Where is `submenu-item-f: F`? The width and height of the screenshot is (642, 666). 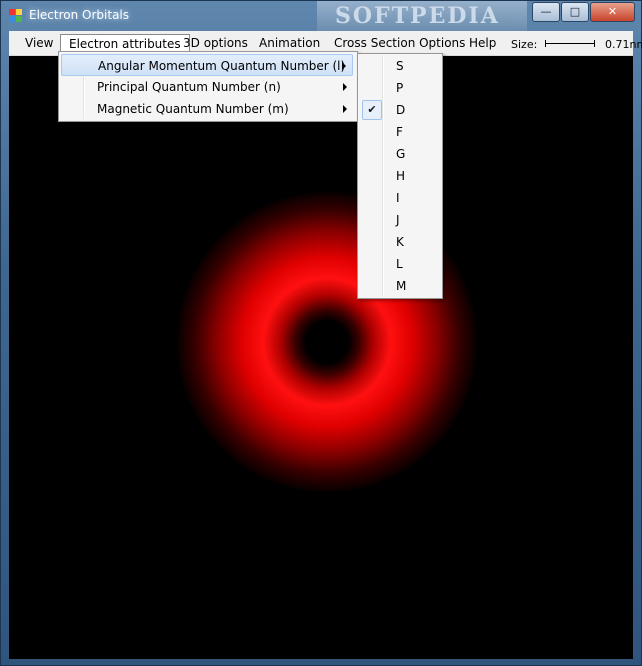
submenu-item-f: F is located at coordinates (399, 132).